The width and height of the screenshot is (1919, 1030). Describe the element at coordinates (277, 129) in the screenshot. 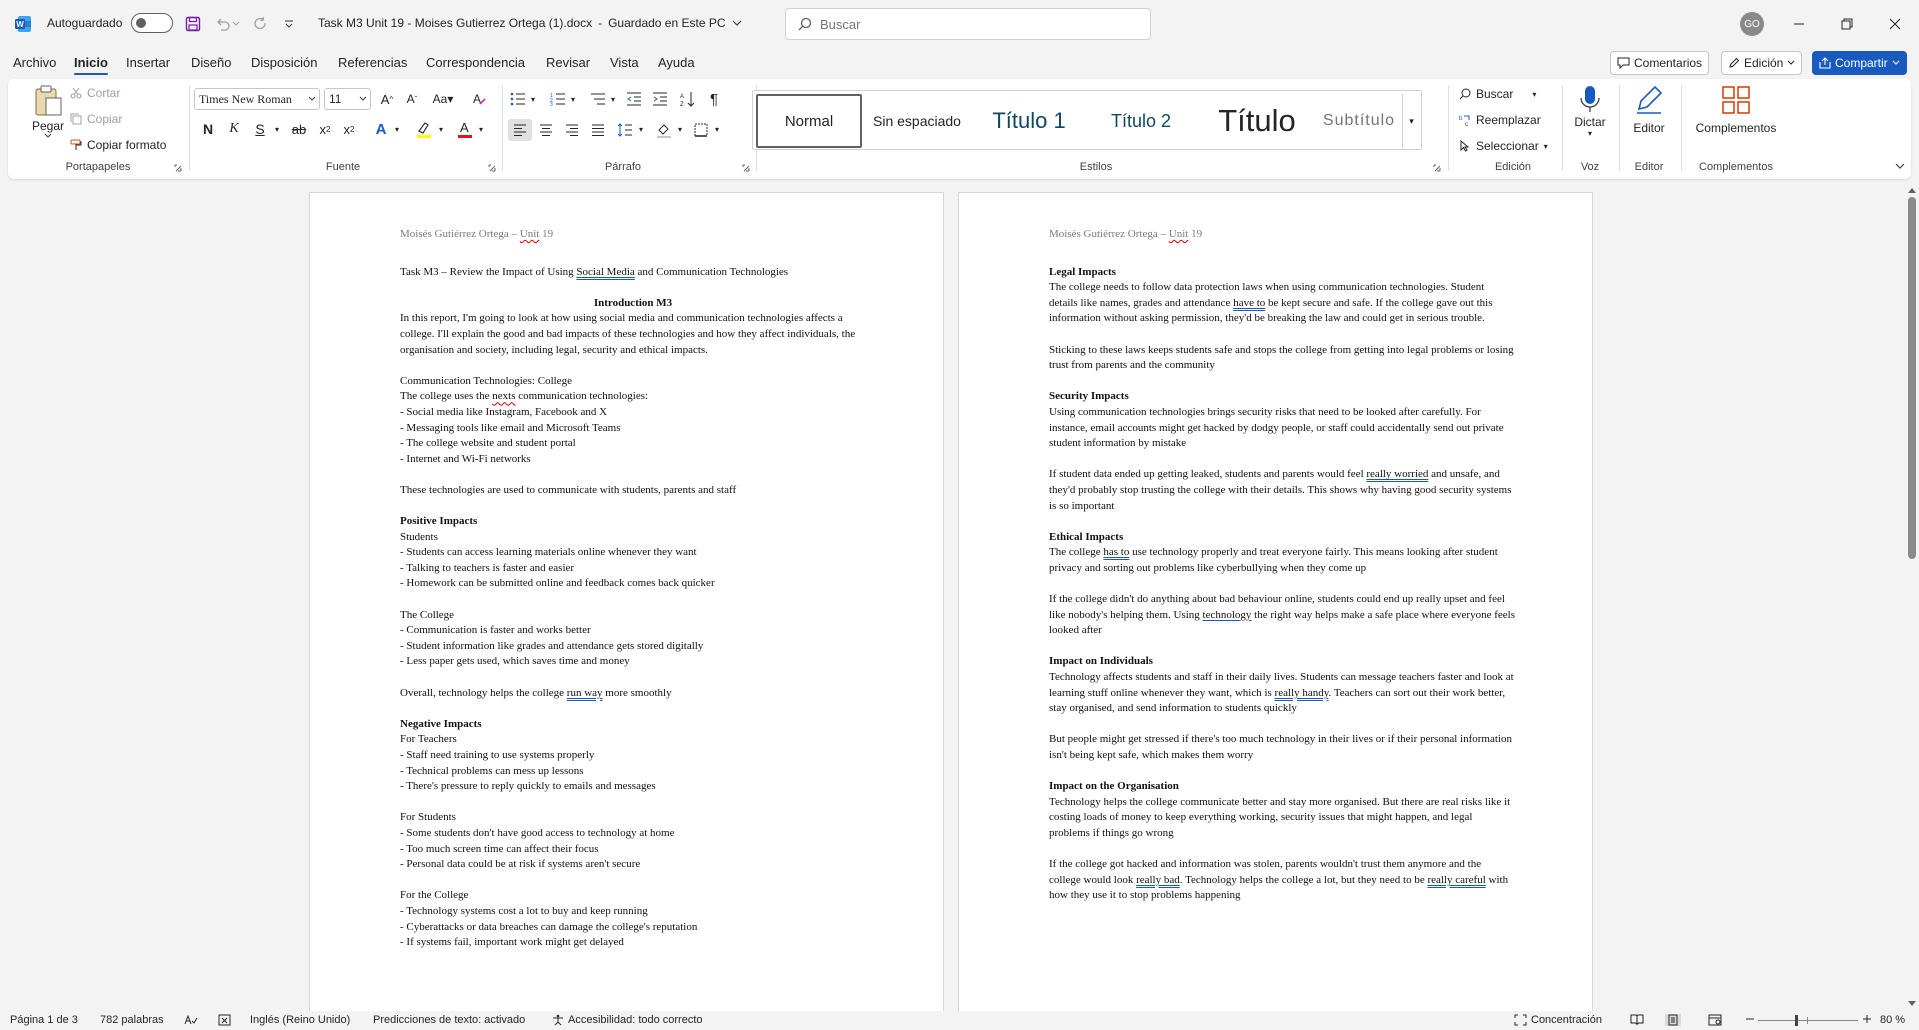

I see `underline-dropdown-icon: ▾` at that location.